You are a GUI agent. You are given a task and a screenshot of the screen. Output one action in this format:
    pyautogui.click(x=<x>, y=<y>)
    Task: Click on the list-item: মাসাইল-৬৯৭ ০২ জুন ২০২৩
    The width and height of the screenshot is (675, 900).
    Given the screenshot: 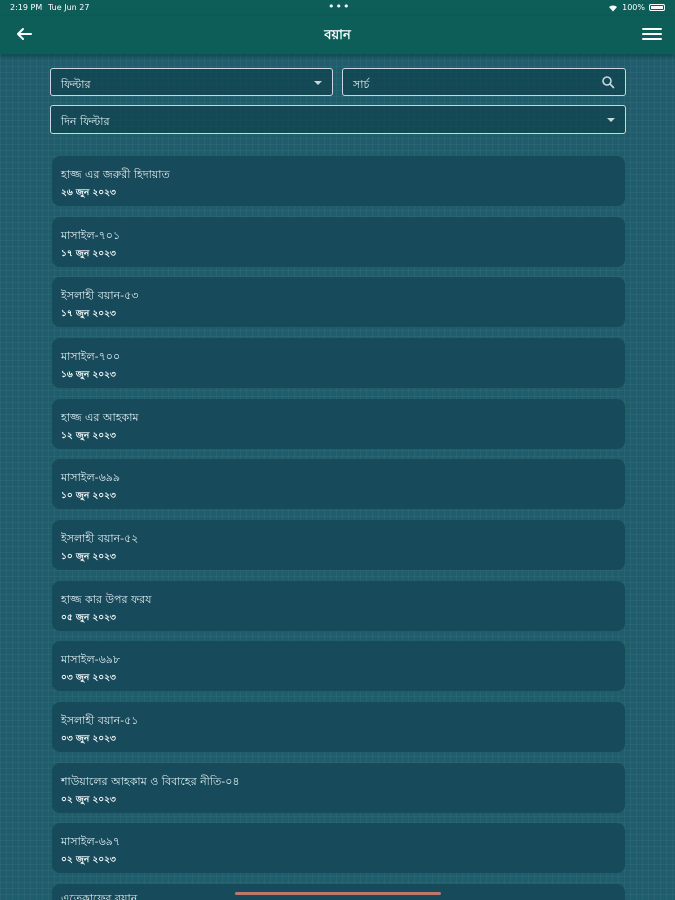 What is the action you would take?
    pyautogui.click(x=338, y=848)
    